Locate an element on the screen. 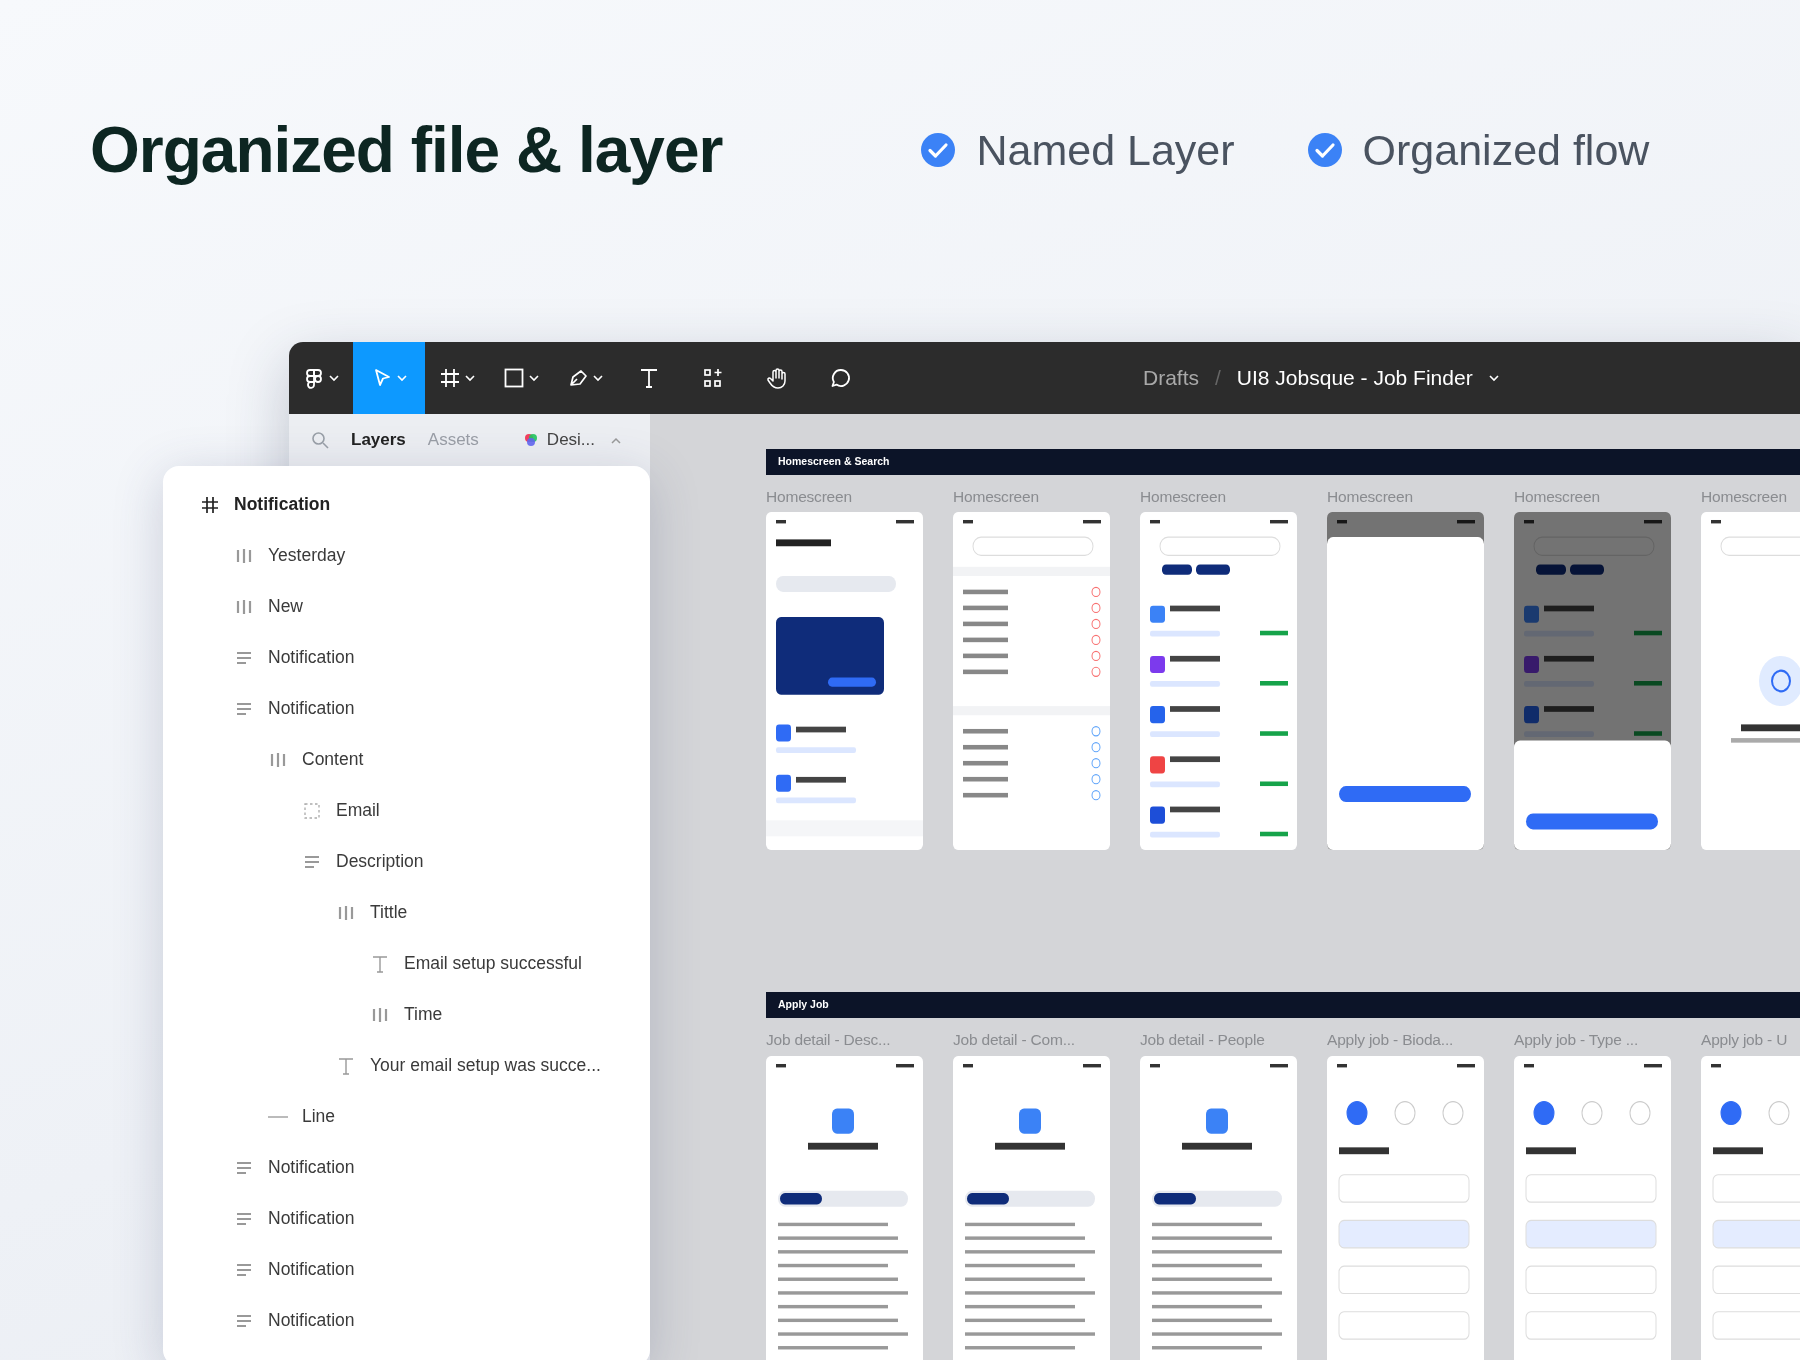 Image resolution: width=1800 pixels, height=1360 pixels. breadcrumb-link: Drafts is located at coordinates (1171, 378).